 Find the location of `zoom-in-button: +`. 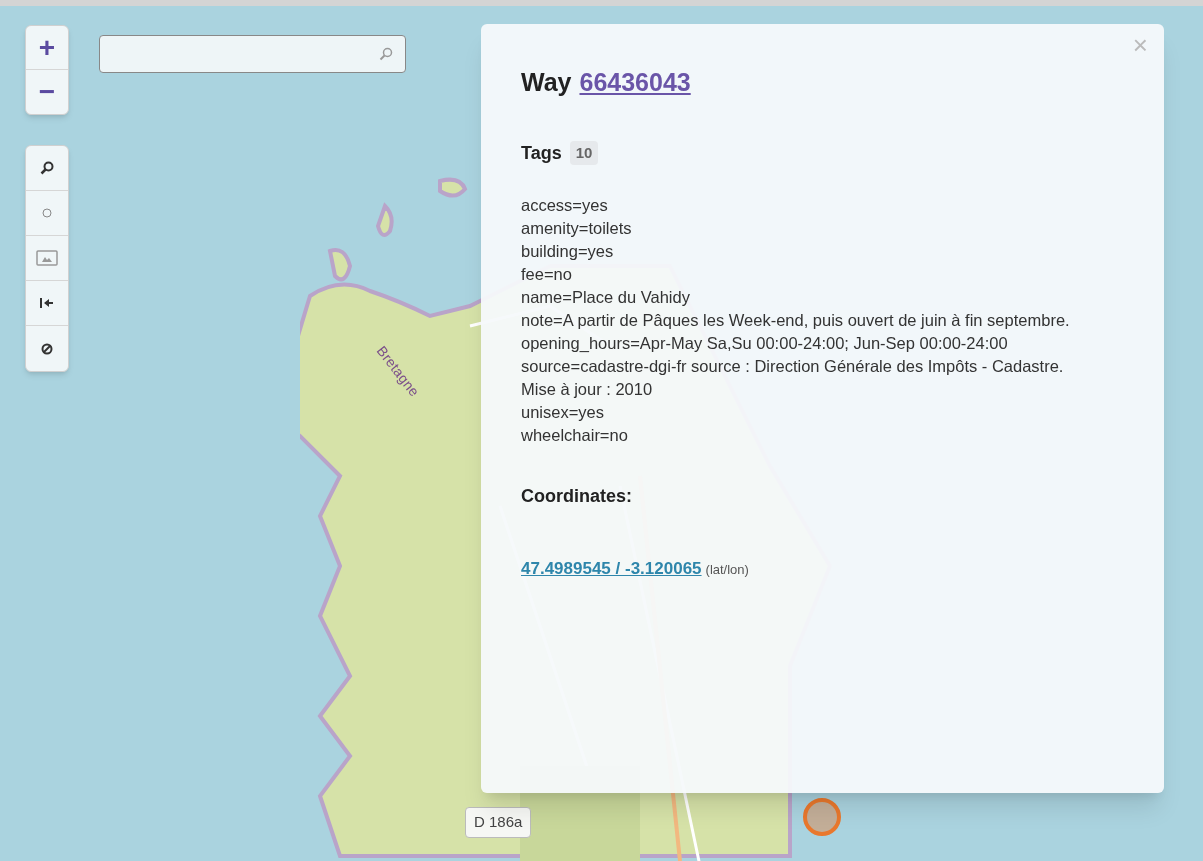

zoom-in-button: + is located at coordinates (47, 48).